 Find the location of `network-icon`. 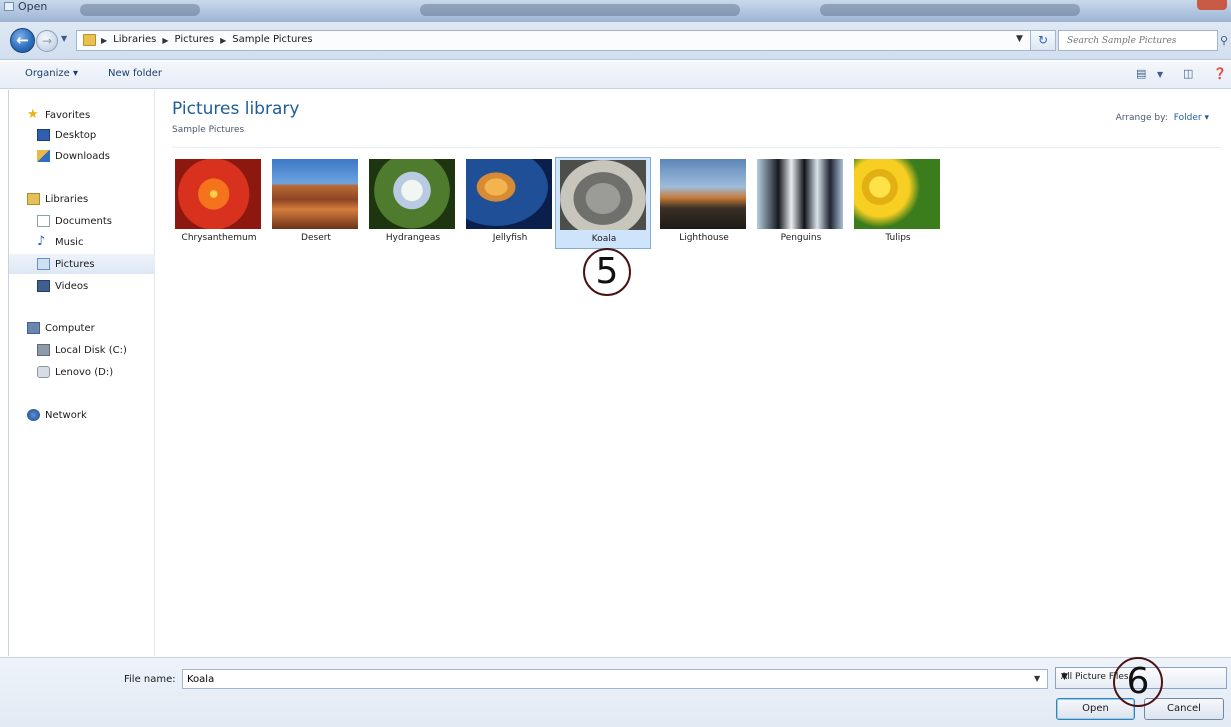

network-icon is located at coordinates (33, 415).